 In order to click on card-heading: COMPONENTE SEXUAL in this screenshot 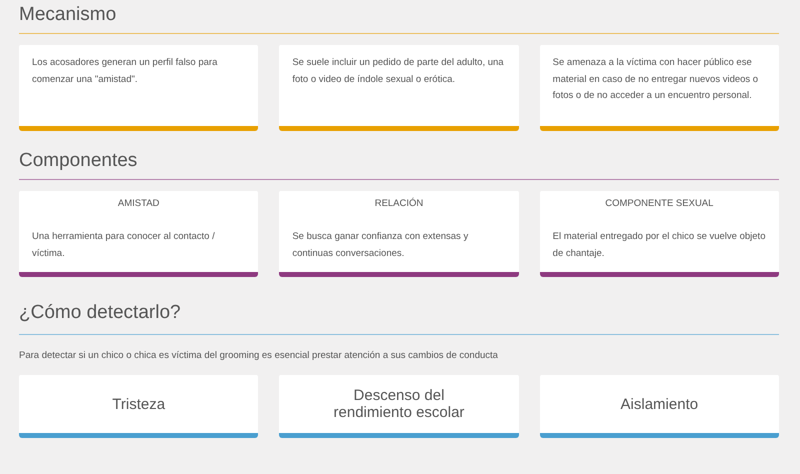, I will do `click(659, 204)`.